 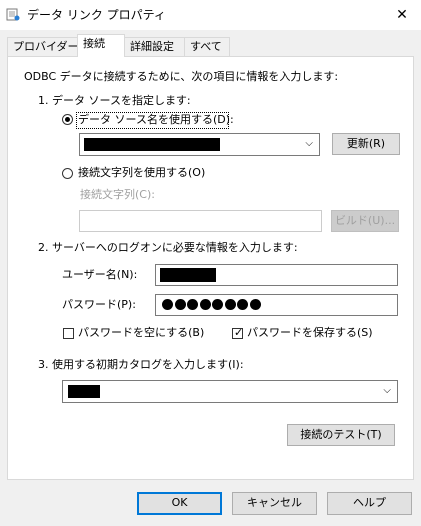 What do you see at coordinates (101, 45) in the screenshot?
I see `tab-connection: 接続` at bounding box center [101, 45].